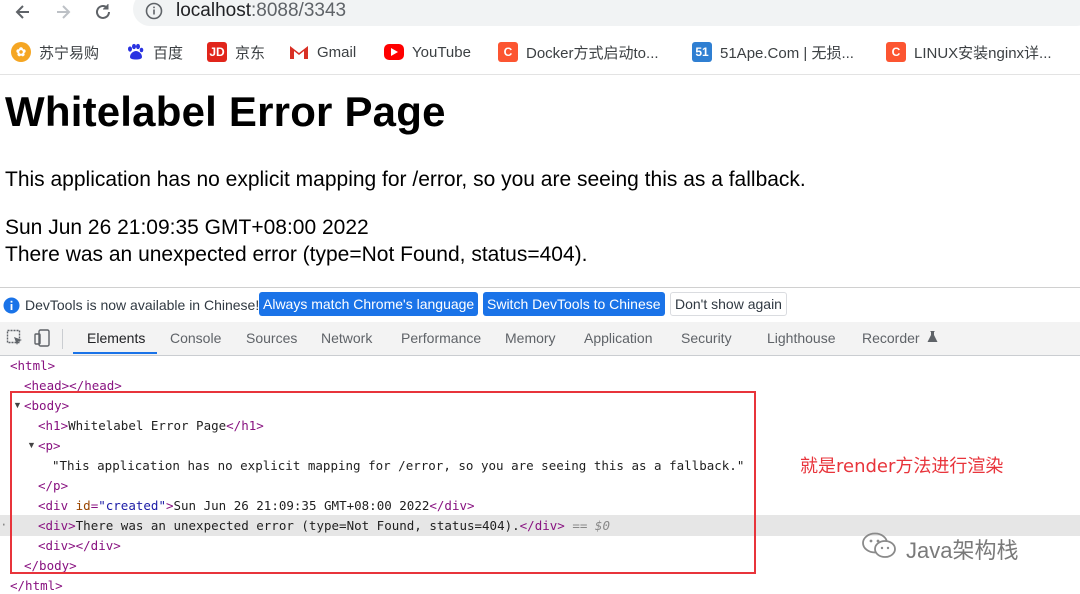  I want to click on reload-icon, so click(103, 11).